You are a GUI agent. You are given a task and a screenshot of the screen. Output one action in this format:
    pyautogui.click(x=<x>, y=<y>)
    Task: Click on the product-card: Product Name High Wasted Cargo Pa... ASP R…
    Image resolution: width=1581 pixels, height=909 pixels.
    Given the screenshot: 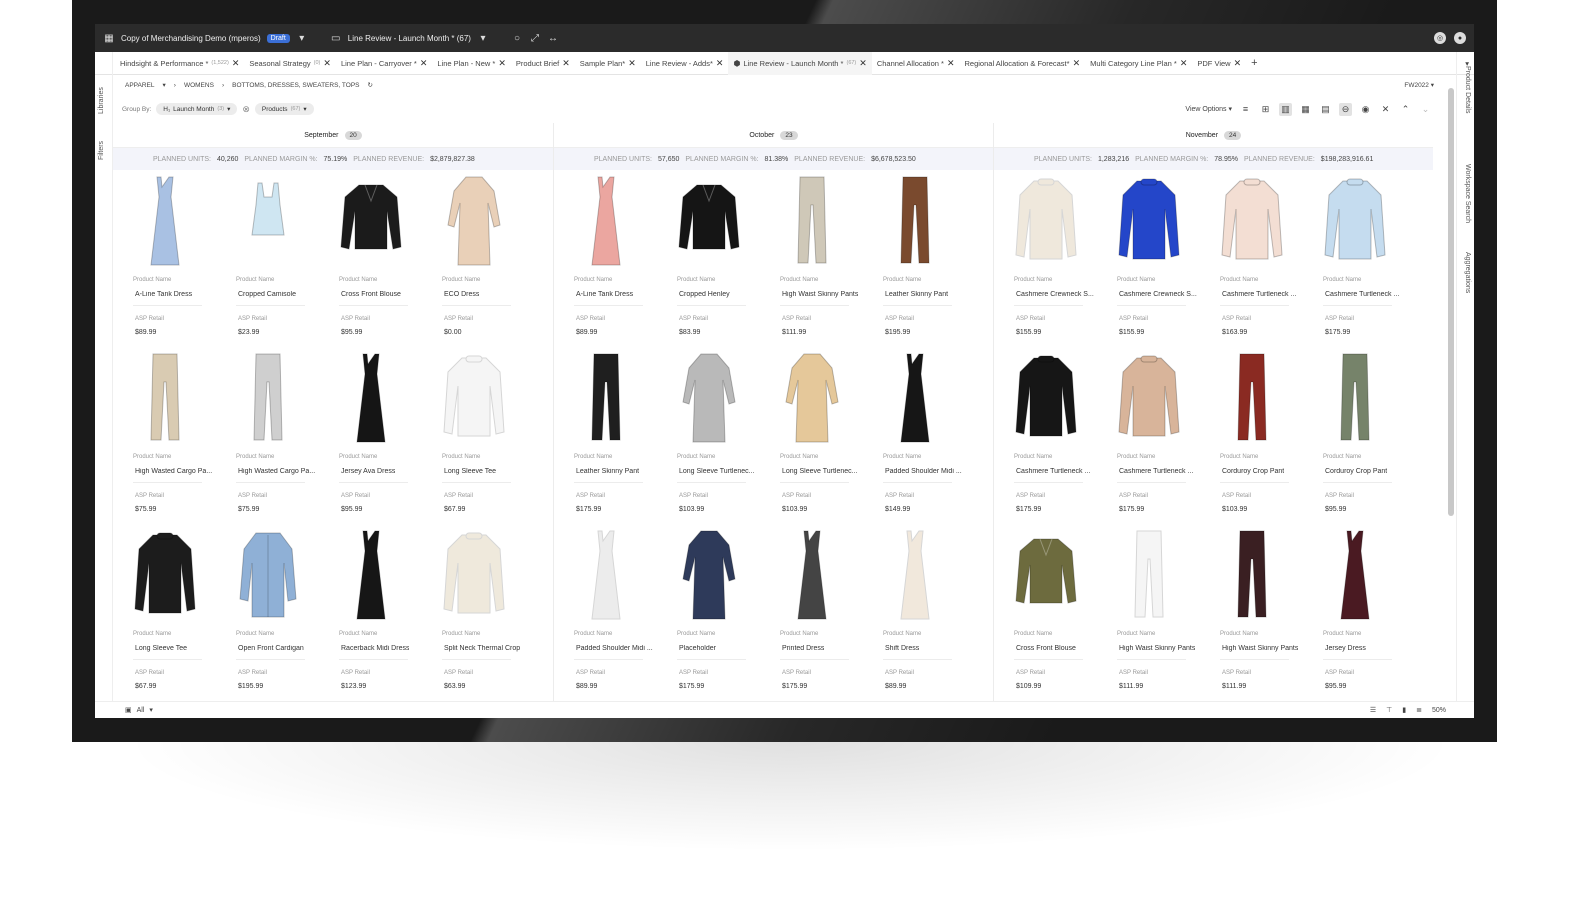 What is the action you would take?
    pyautogui.click(x=164, y=435)
    